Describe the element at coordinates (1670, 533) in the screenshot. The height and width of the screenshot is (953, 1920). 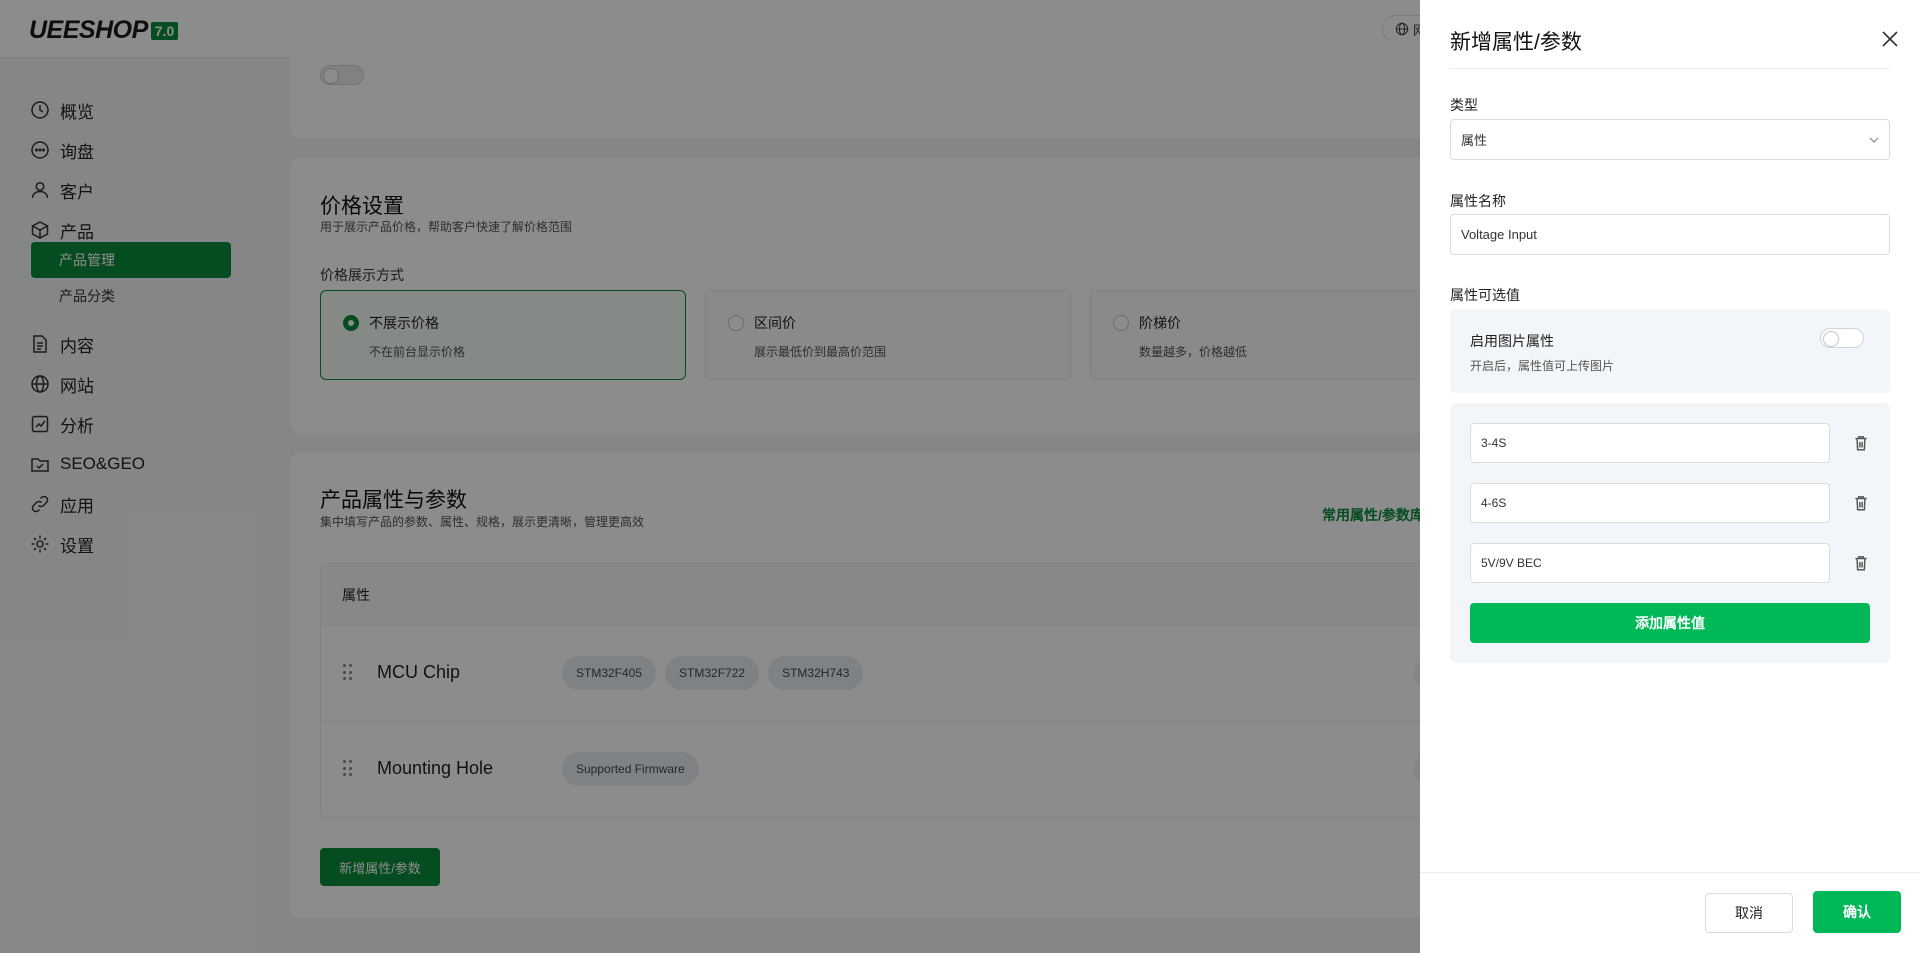
I see `attribute-values-panel: 3-4S 4-6S 5V/9V BEC 添加属性值` at that location.